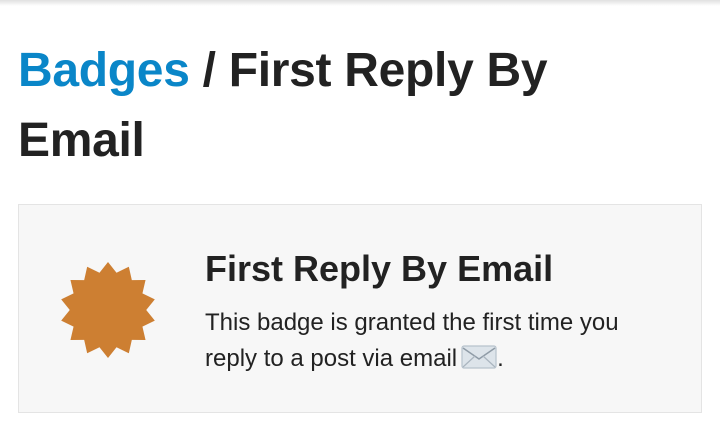  Describe the element at coordinates (479, 362) in the screenshot. I see `envelope-icon` at that location.